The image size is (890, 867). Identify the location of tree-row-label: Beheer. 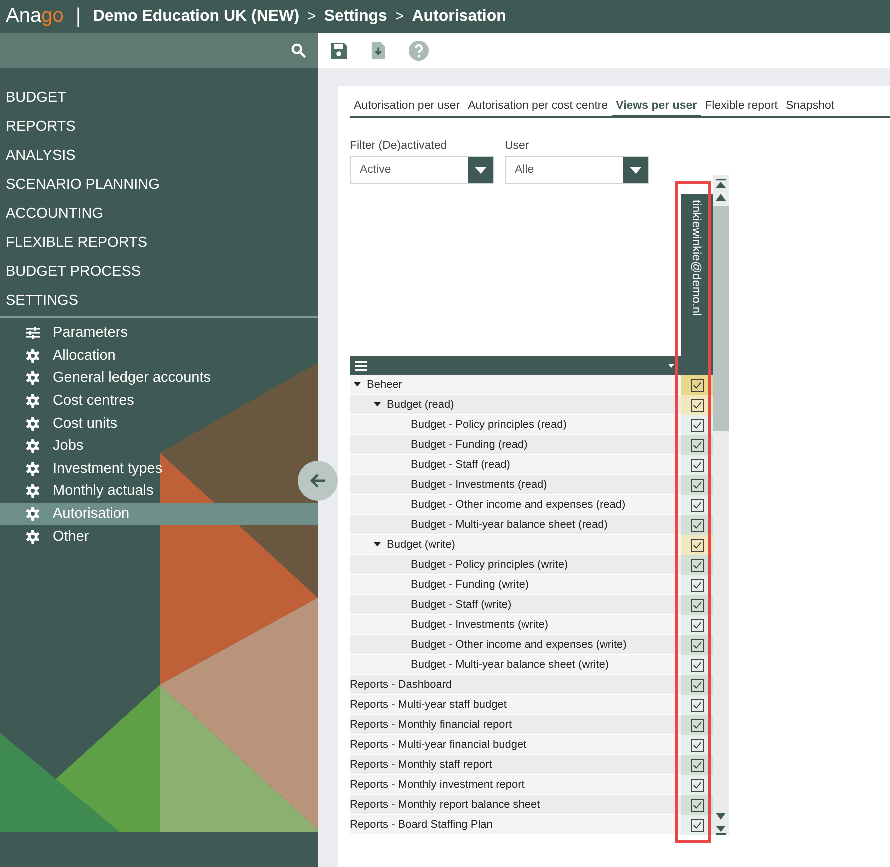
(384, 384).